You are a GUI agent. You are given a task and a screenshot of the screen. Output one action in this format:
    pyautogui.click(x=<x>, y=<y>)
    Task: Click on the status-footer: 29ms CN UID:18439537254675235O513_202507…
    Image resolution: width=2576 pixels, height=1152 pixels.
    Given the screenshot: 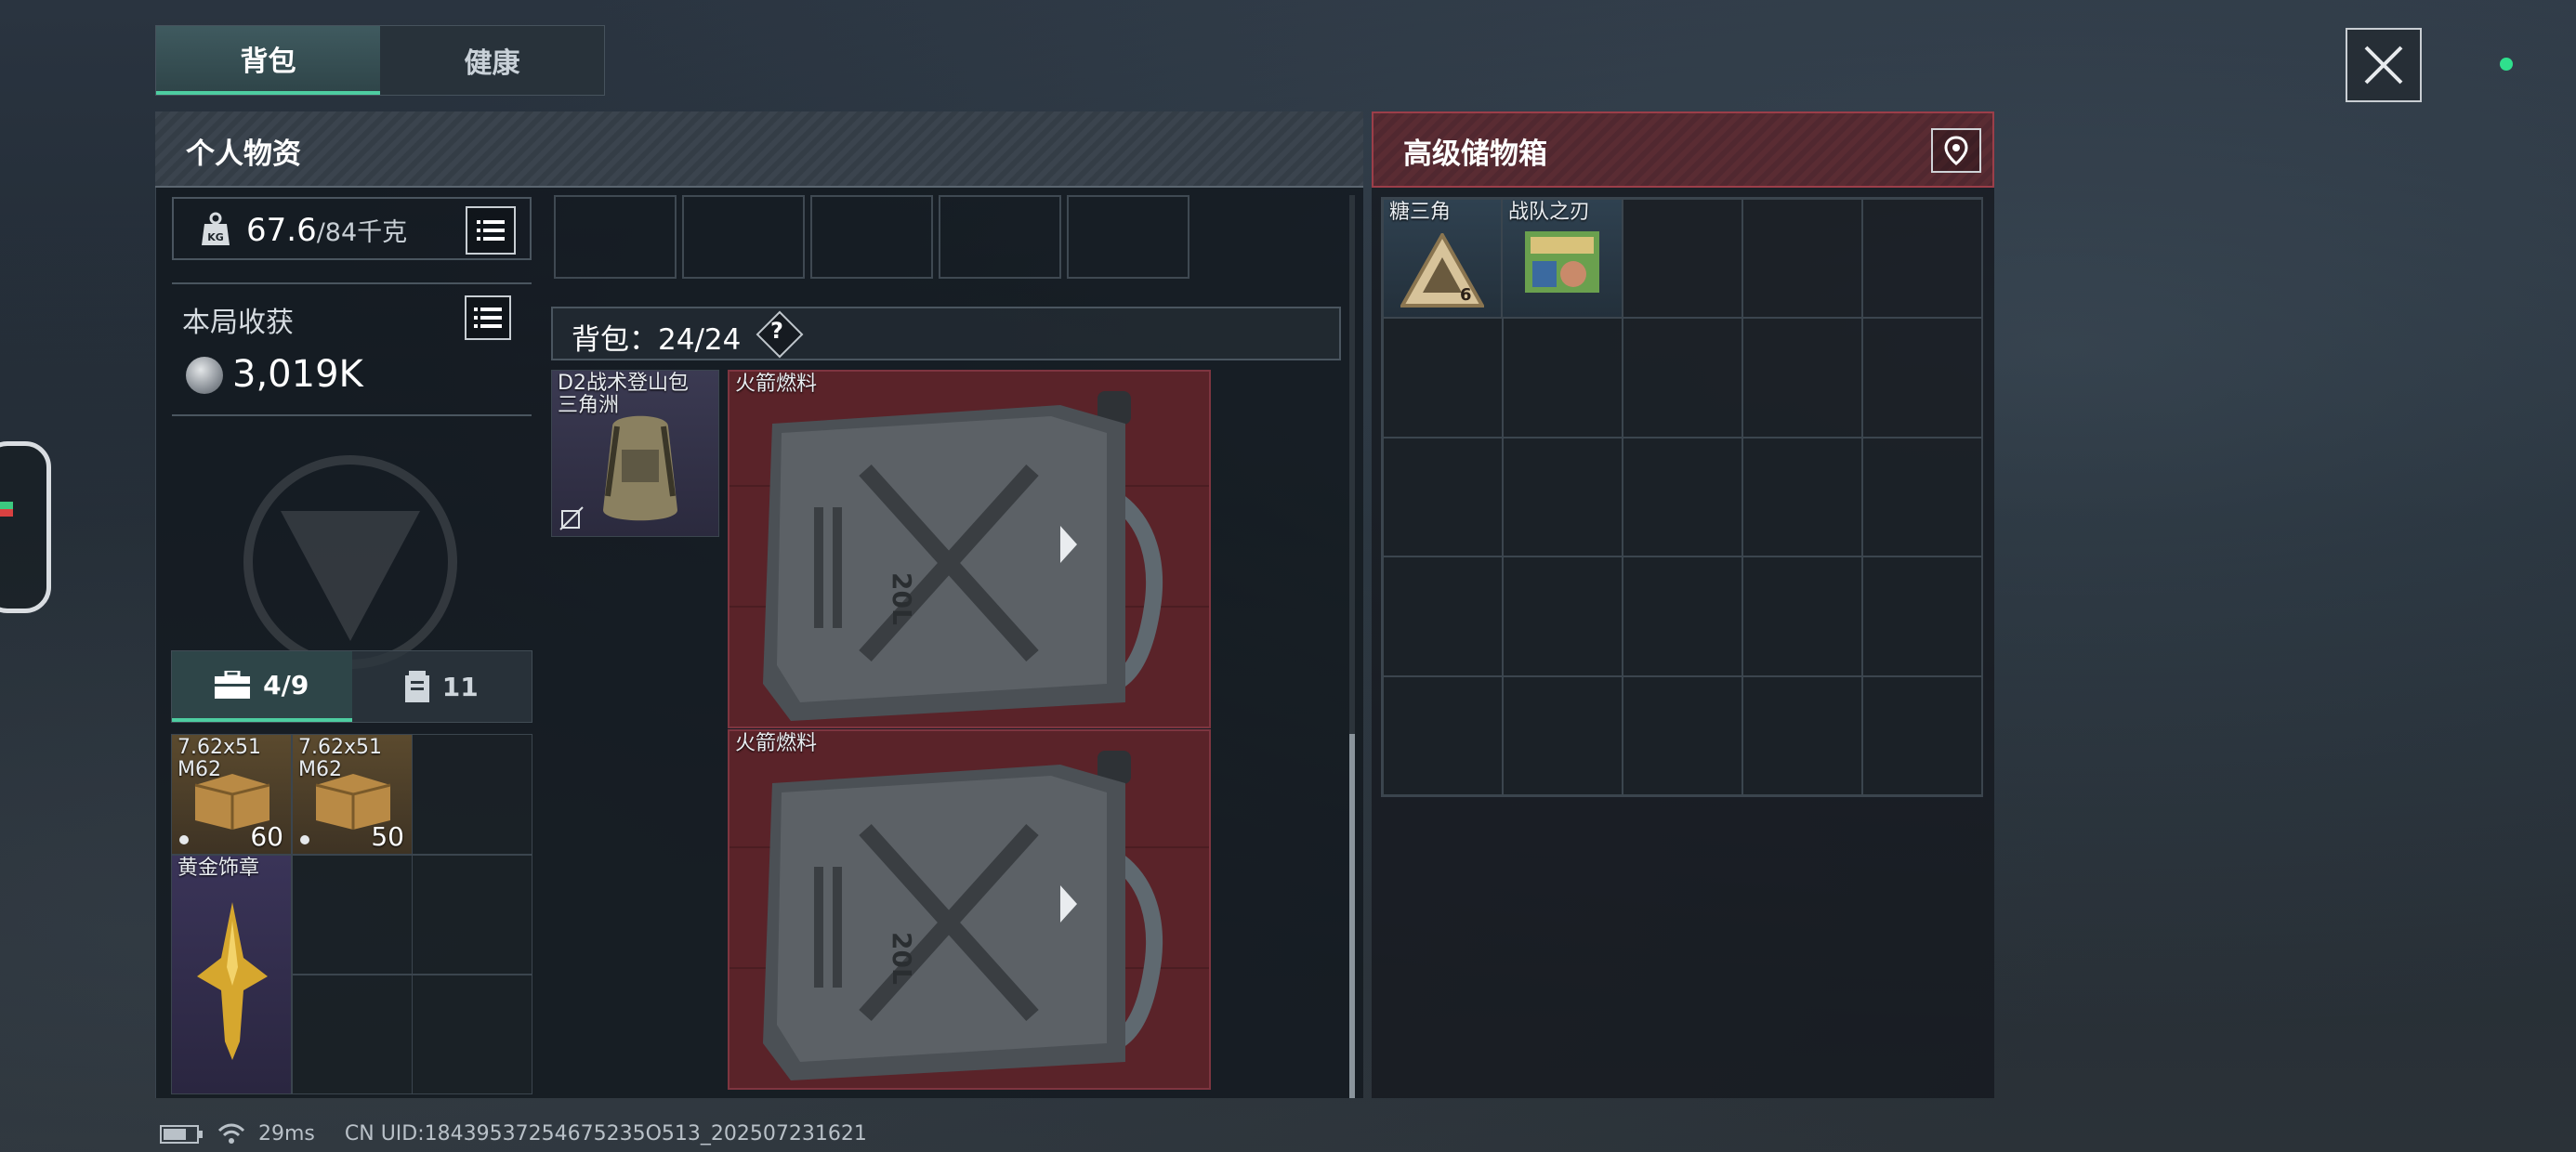 What is the action you would take?
    pyautogui.click(x=513, y=1133)
    